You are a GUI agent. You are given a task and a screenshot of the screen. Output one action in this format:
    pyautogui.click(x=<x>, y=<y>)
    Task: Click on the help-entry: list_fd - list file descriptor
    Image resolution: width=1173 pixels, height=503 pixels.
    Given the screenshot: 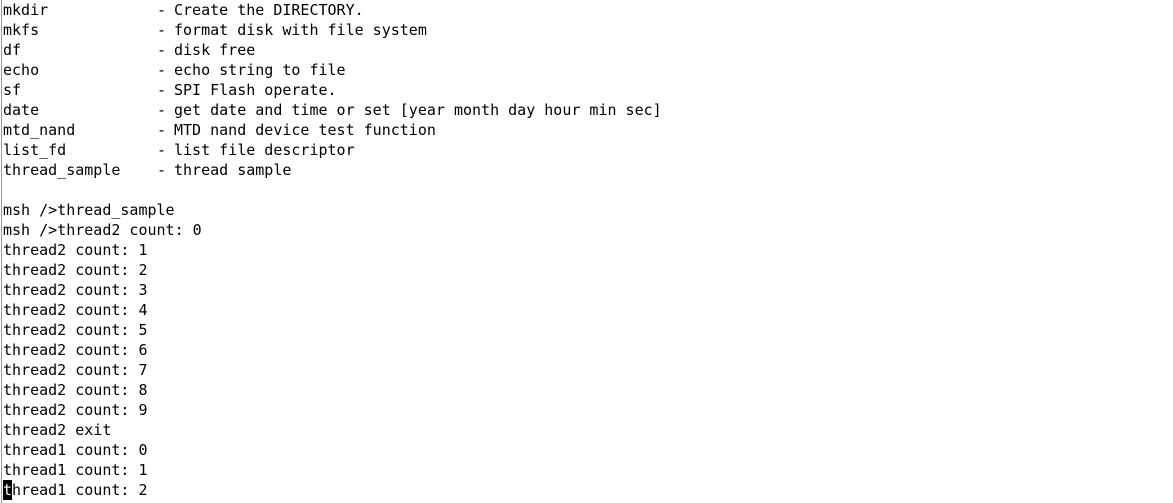 What is the action you would take?
    pyautogui.click(x=332, y=150)
    